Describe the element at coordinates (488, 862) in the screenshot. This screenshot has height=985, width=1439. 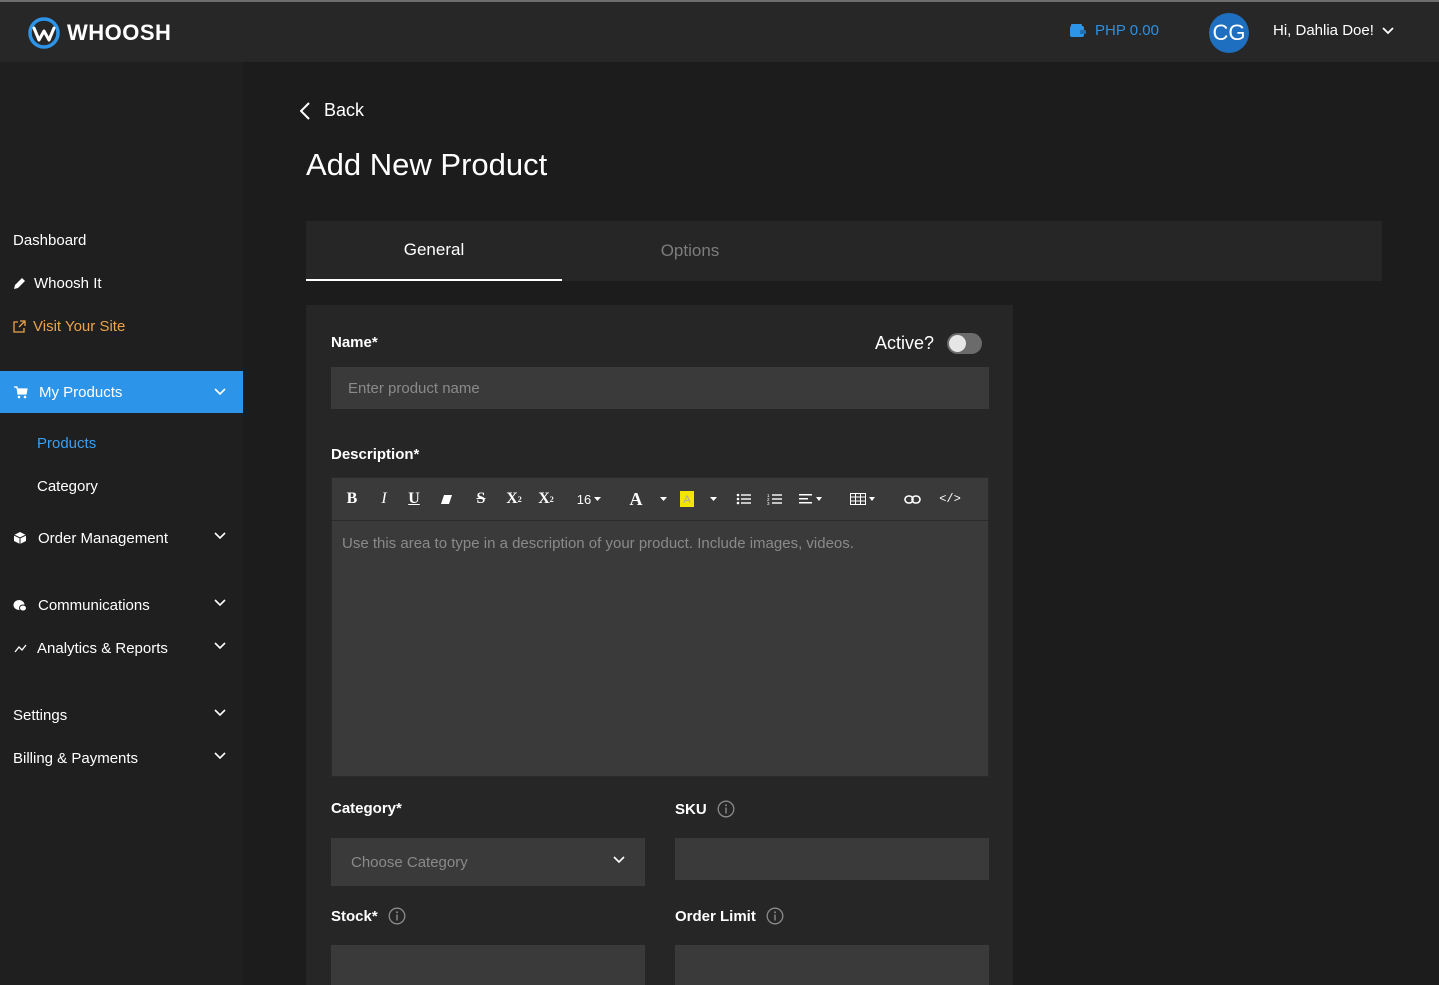
I see `category-select: Choose Category` at that location.